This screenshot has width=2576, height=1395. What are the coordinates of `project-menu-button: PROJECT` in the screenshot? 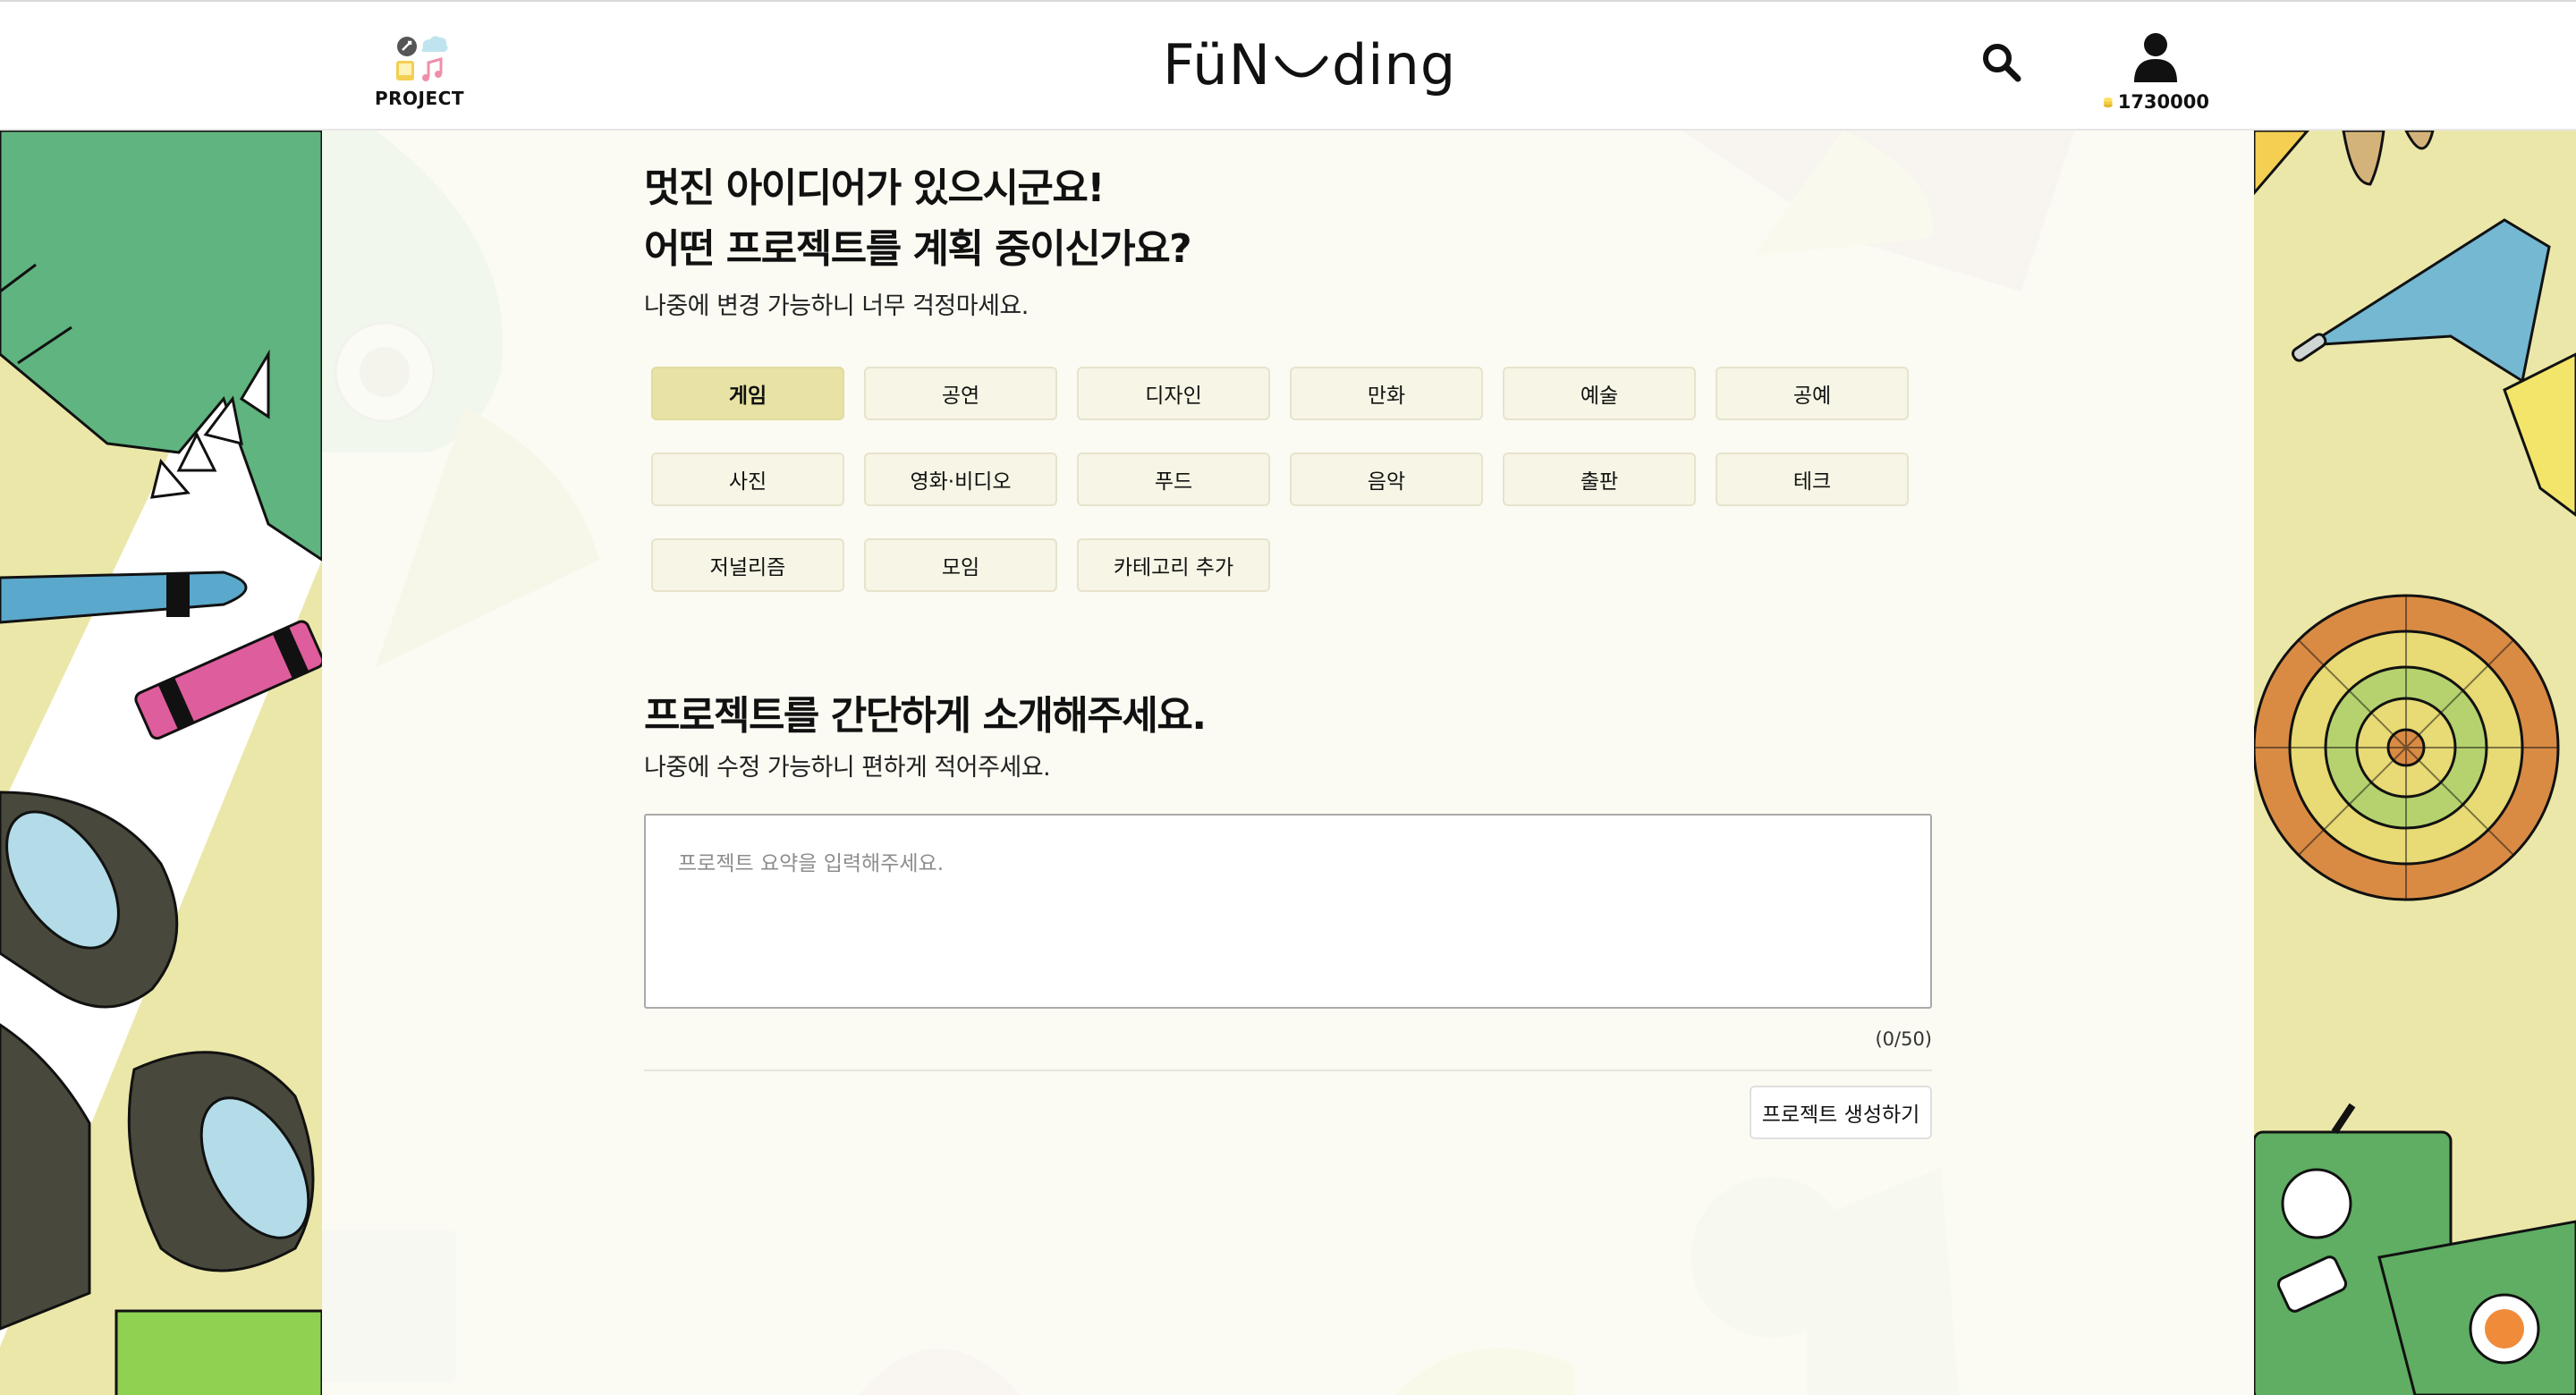 It's located at (419, 70).